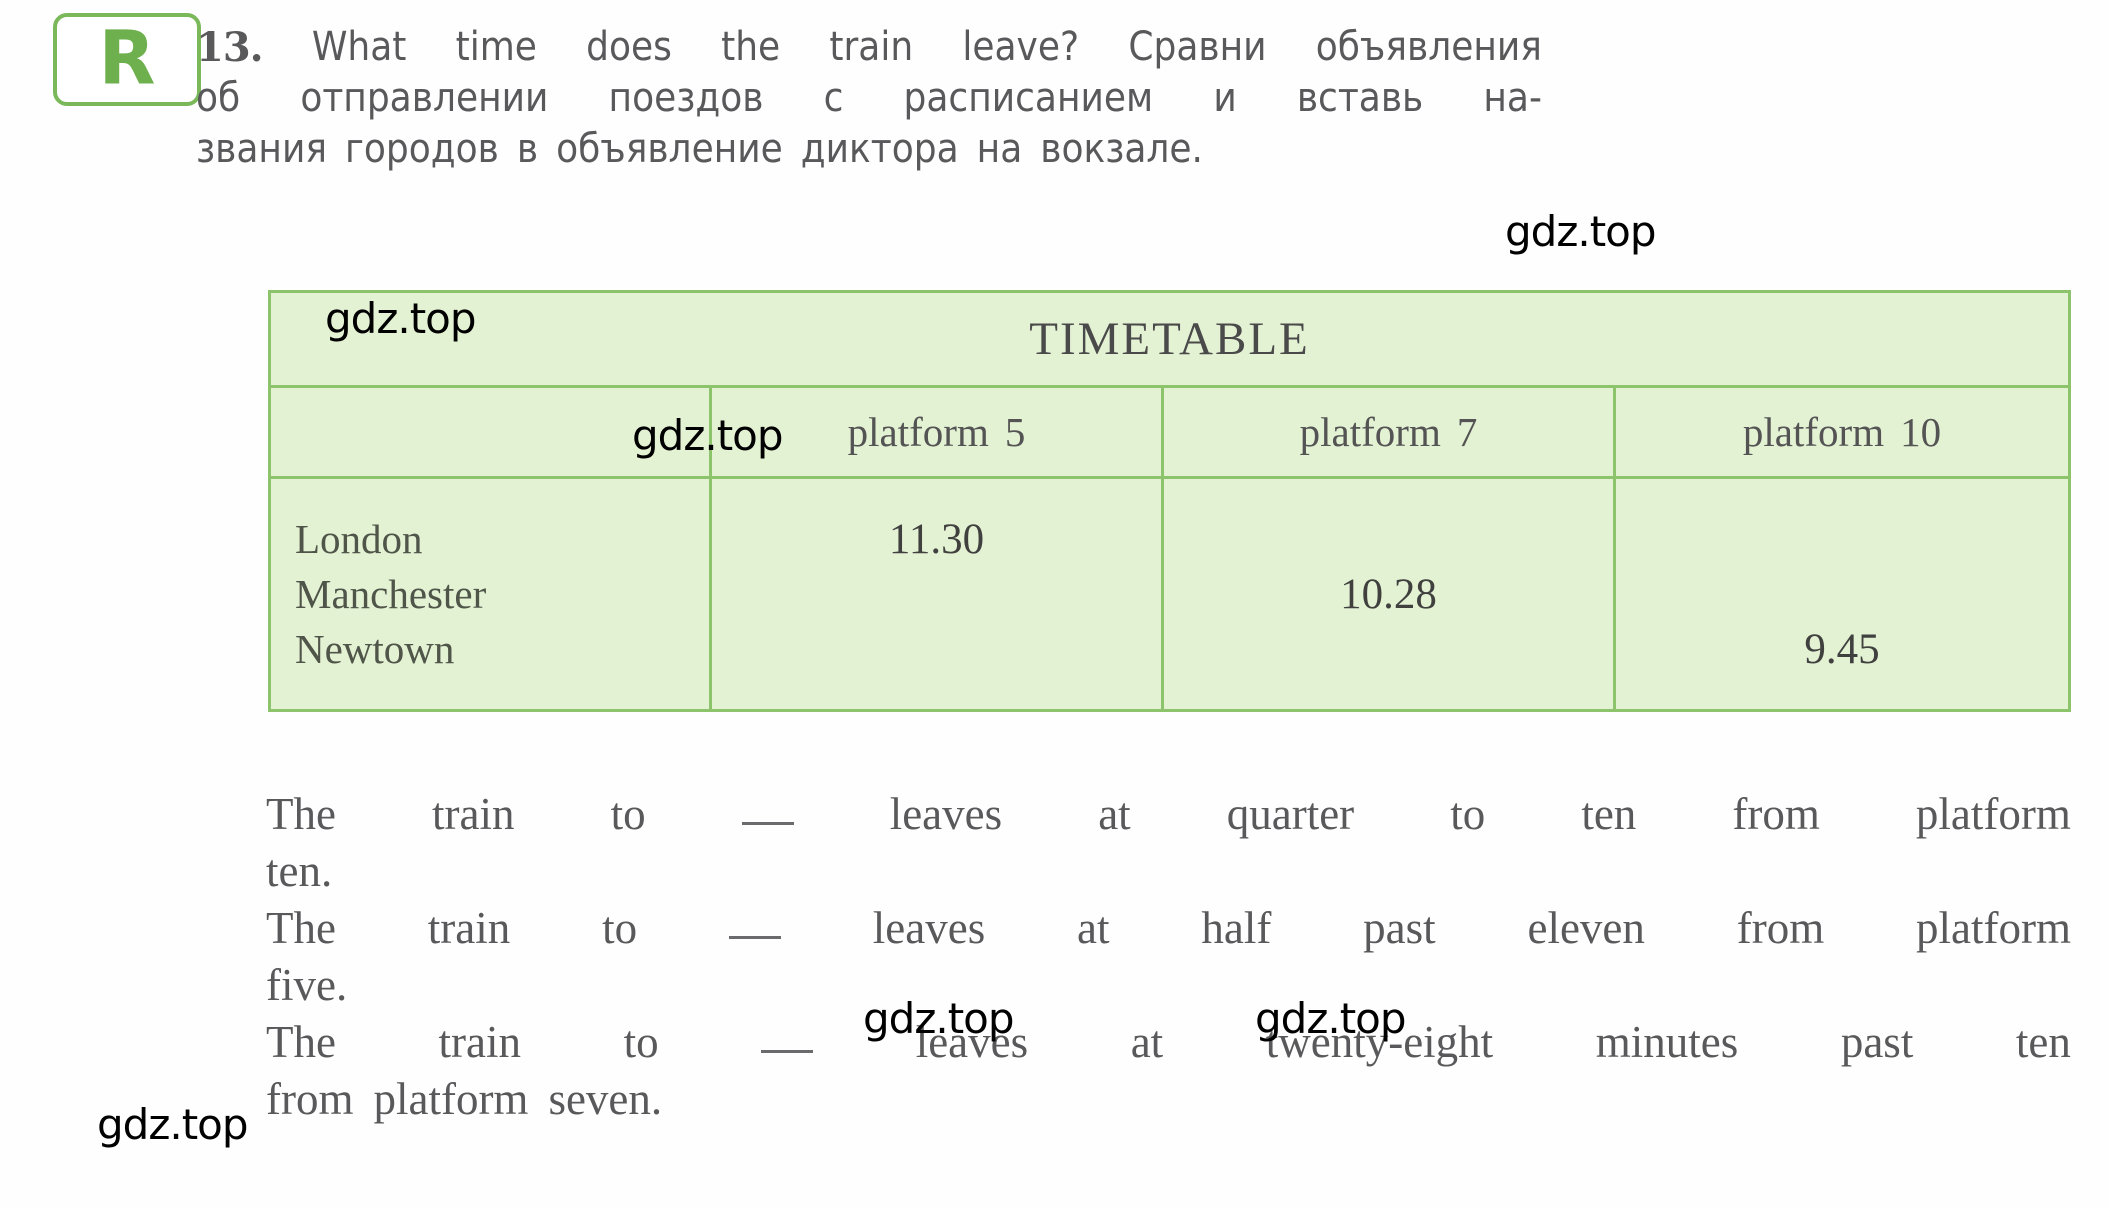 The height and width of the screenshot is (1208, 2109). I want to click on platform-7-times: 10.28, so click(1388, 594).